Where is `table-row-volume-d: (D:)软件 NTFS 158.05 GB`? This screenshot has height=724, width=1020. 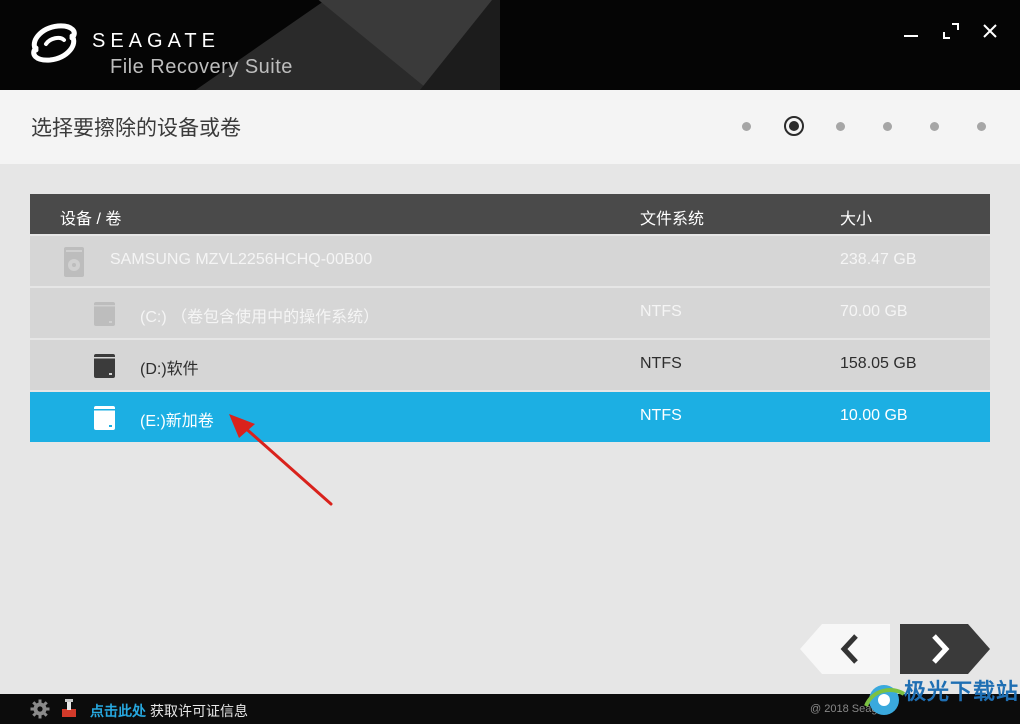
table-row-volume-d: (D:)软件 NTFS 158.05 GB is located at coordinates (510, 365).